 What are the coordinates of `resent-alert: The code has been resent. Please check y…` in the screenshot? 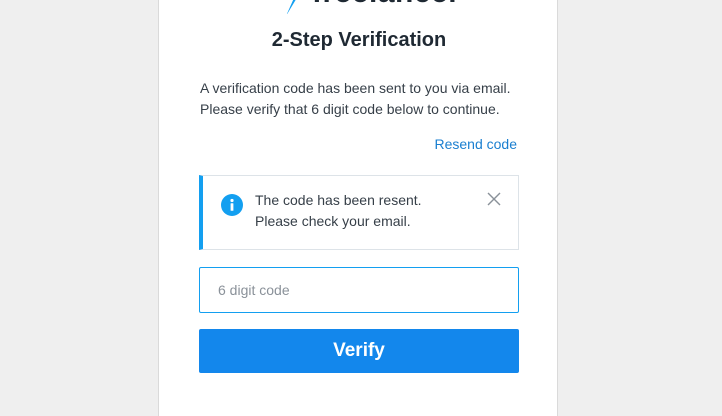 It's located at (359, 212).